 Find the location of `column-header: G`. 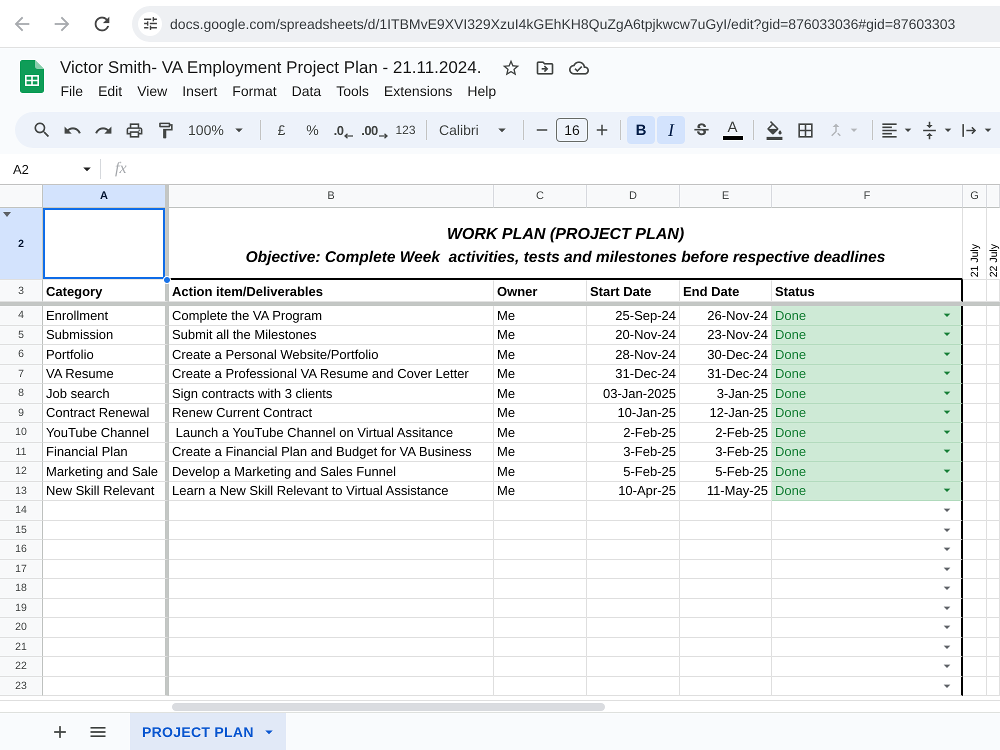

column-header: G is located at coordinates (975, 196).